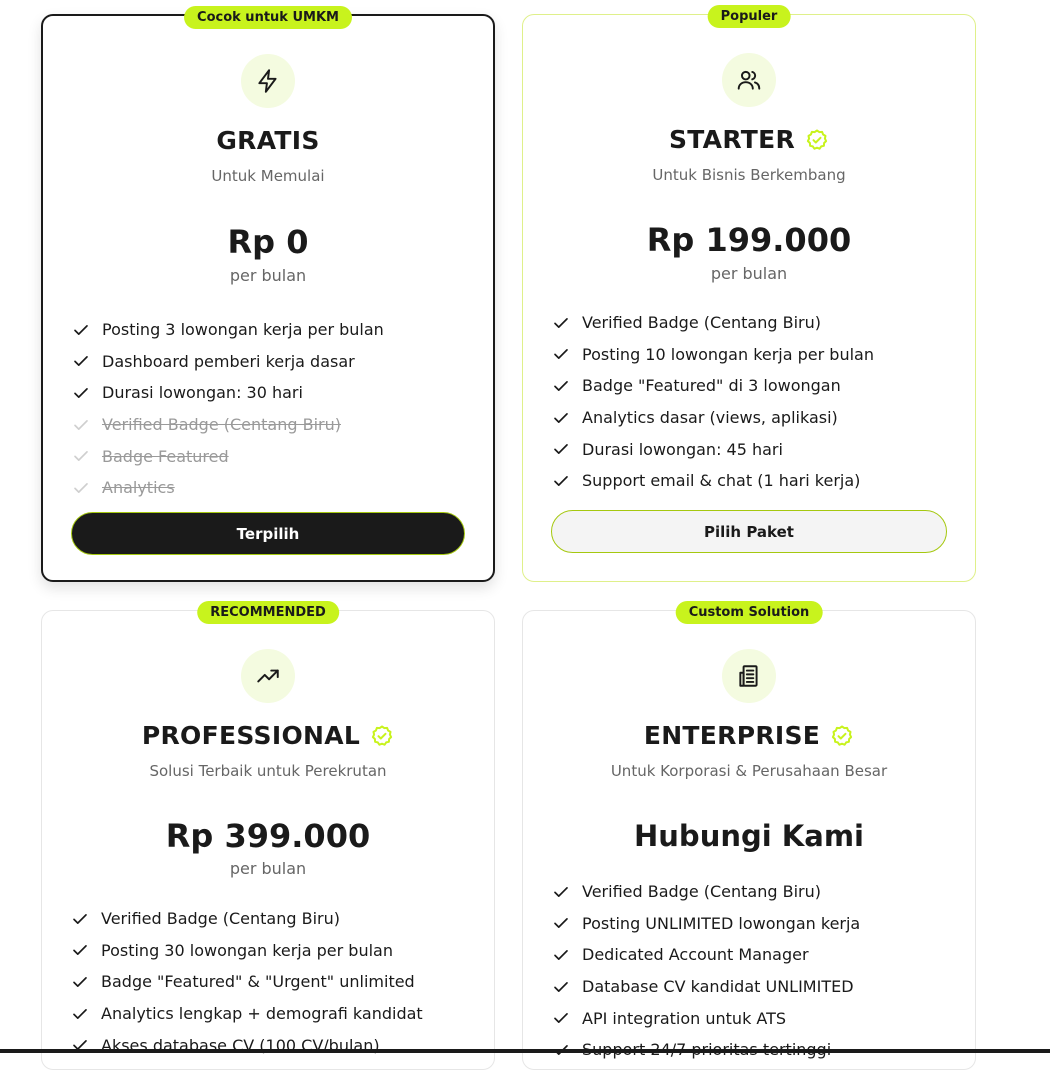  I want to click on plan-price: Rp 0, so click(268, 242).